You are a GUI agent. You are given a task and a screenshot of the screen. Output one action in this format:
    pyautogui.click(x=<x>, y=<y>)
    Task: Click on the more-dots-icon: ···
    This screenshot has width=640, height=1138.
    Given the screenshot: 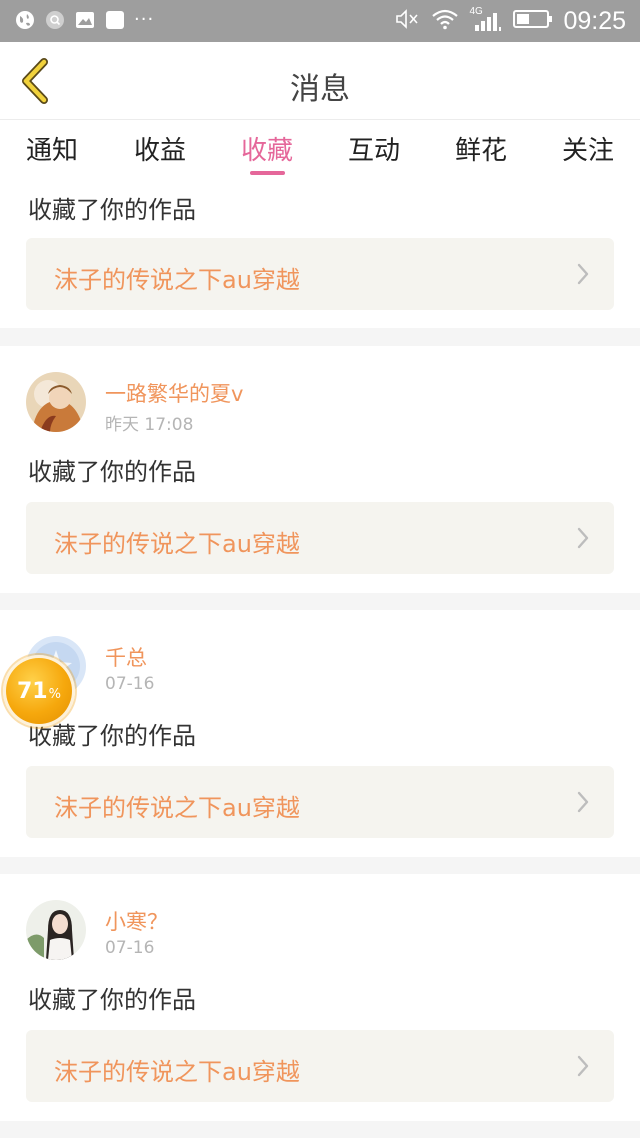 What is the action you would take?
    pyautogui.click(x=144, y=19)
    